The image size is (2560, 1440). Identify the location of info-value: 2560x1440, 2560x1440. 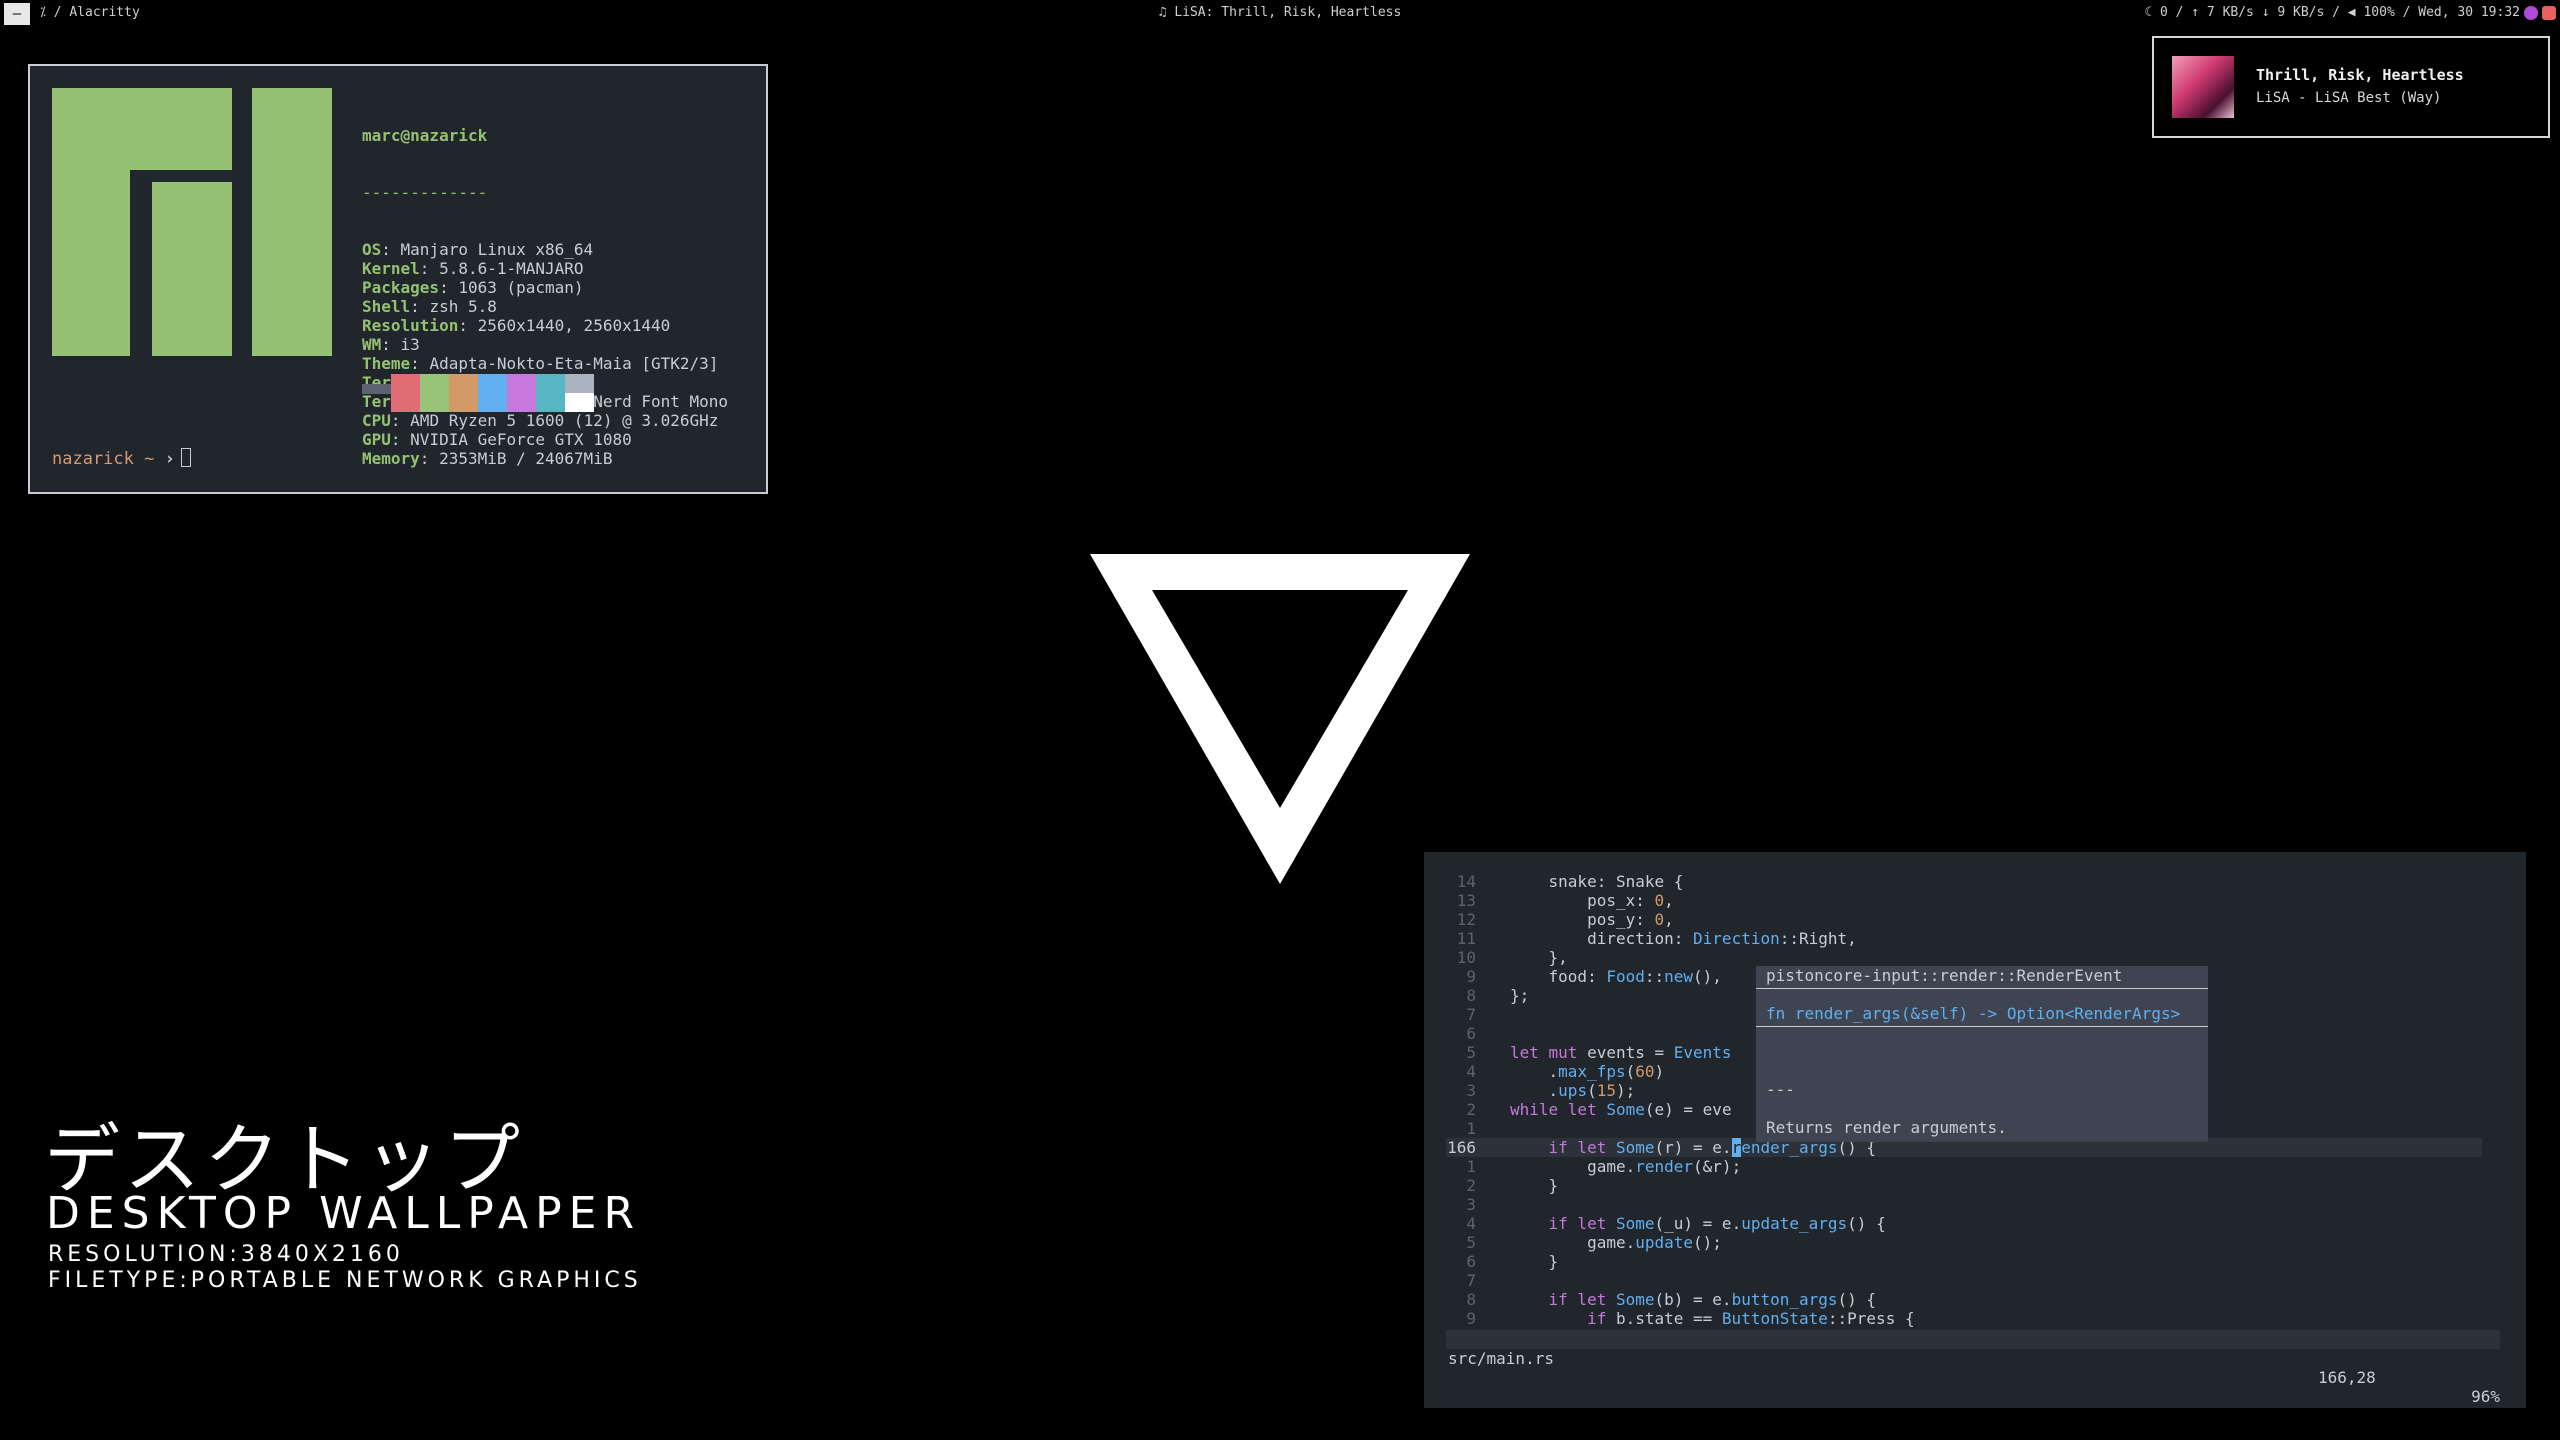
(574, 325).